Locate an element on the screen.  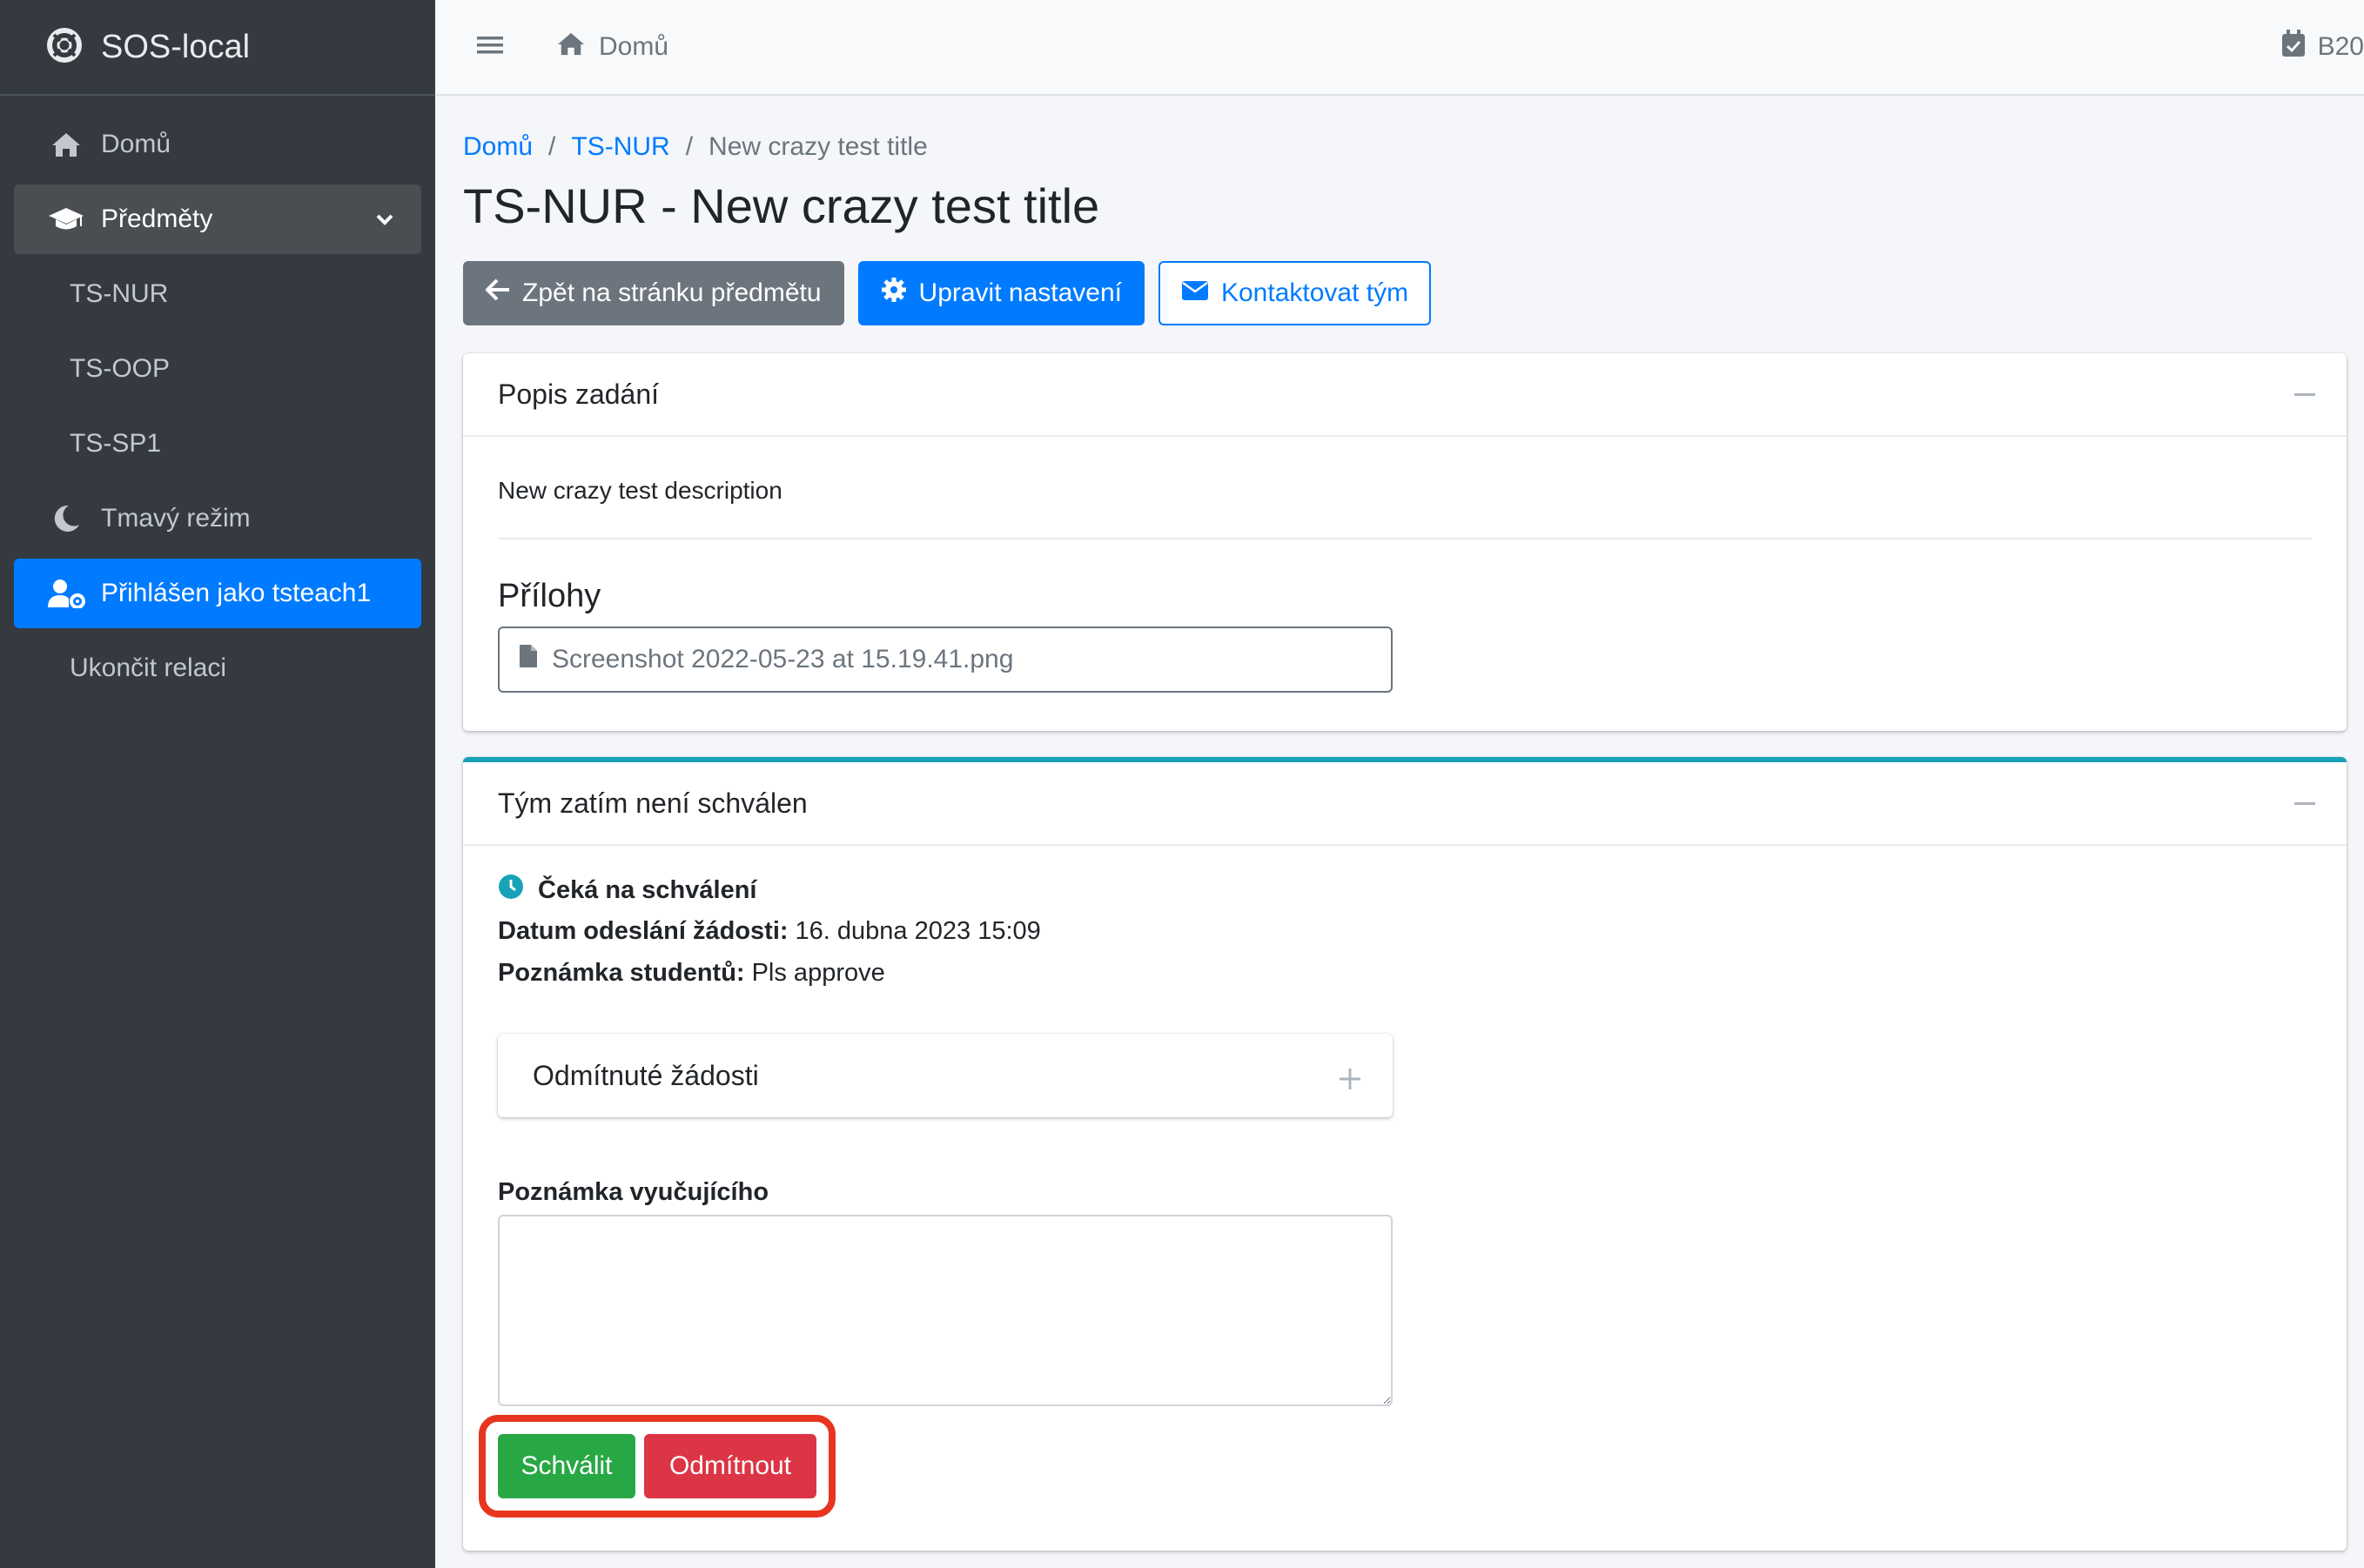
student-note-line: Poznámka studentů: Pls approve is located at coordinates (692, 973).